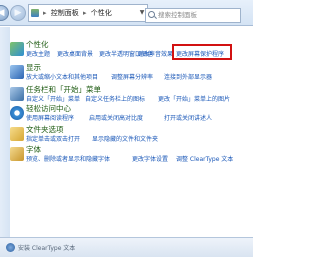 The image size is (320, 257). What do you see at coordinates (63, 90) in the screenshot?
I see `category-title-taskbar: 任务栏和「开始」菜单` at bounding box center [63, 90].